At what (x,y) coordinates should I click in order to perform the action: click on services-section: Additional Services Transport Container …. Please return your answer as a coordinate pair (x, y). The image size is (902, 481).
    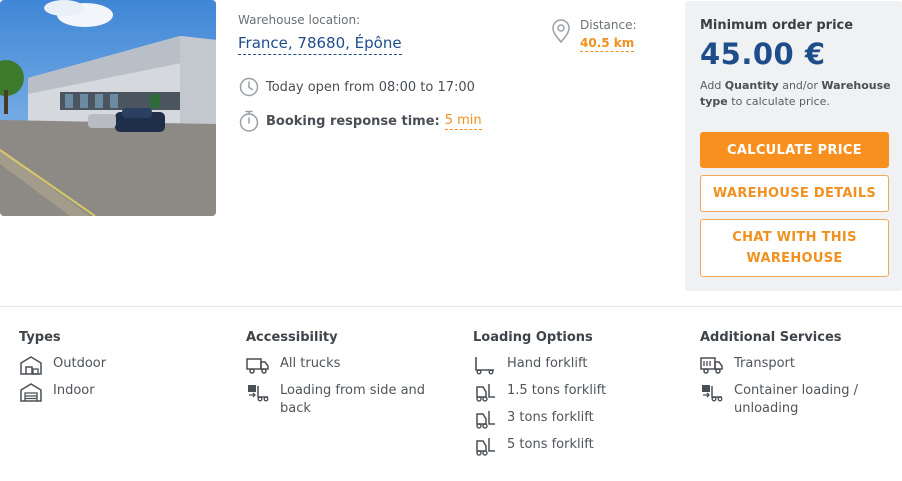
    Looking at the image, I should click on (795, 377).